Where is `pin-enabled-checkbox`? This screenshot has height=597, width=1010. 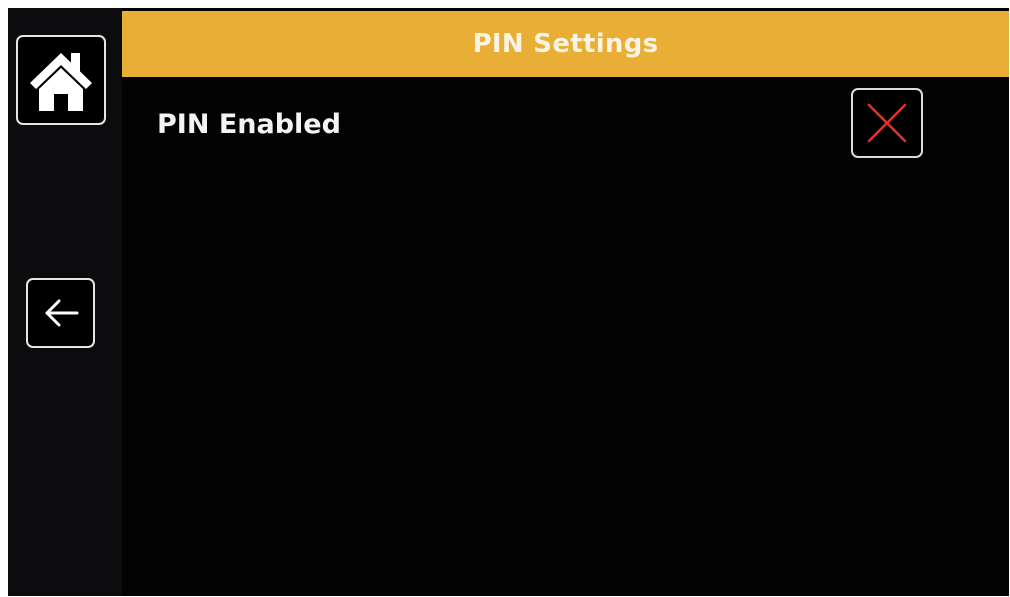 pin-enabled-checkbox is located at coordinates (887, 123).